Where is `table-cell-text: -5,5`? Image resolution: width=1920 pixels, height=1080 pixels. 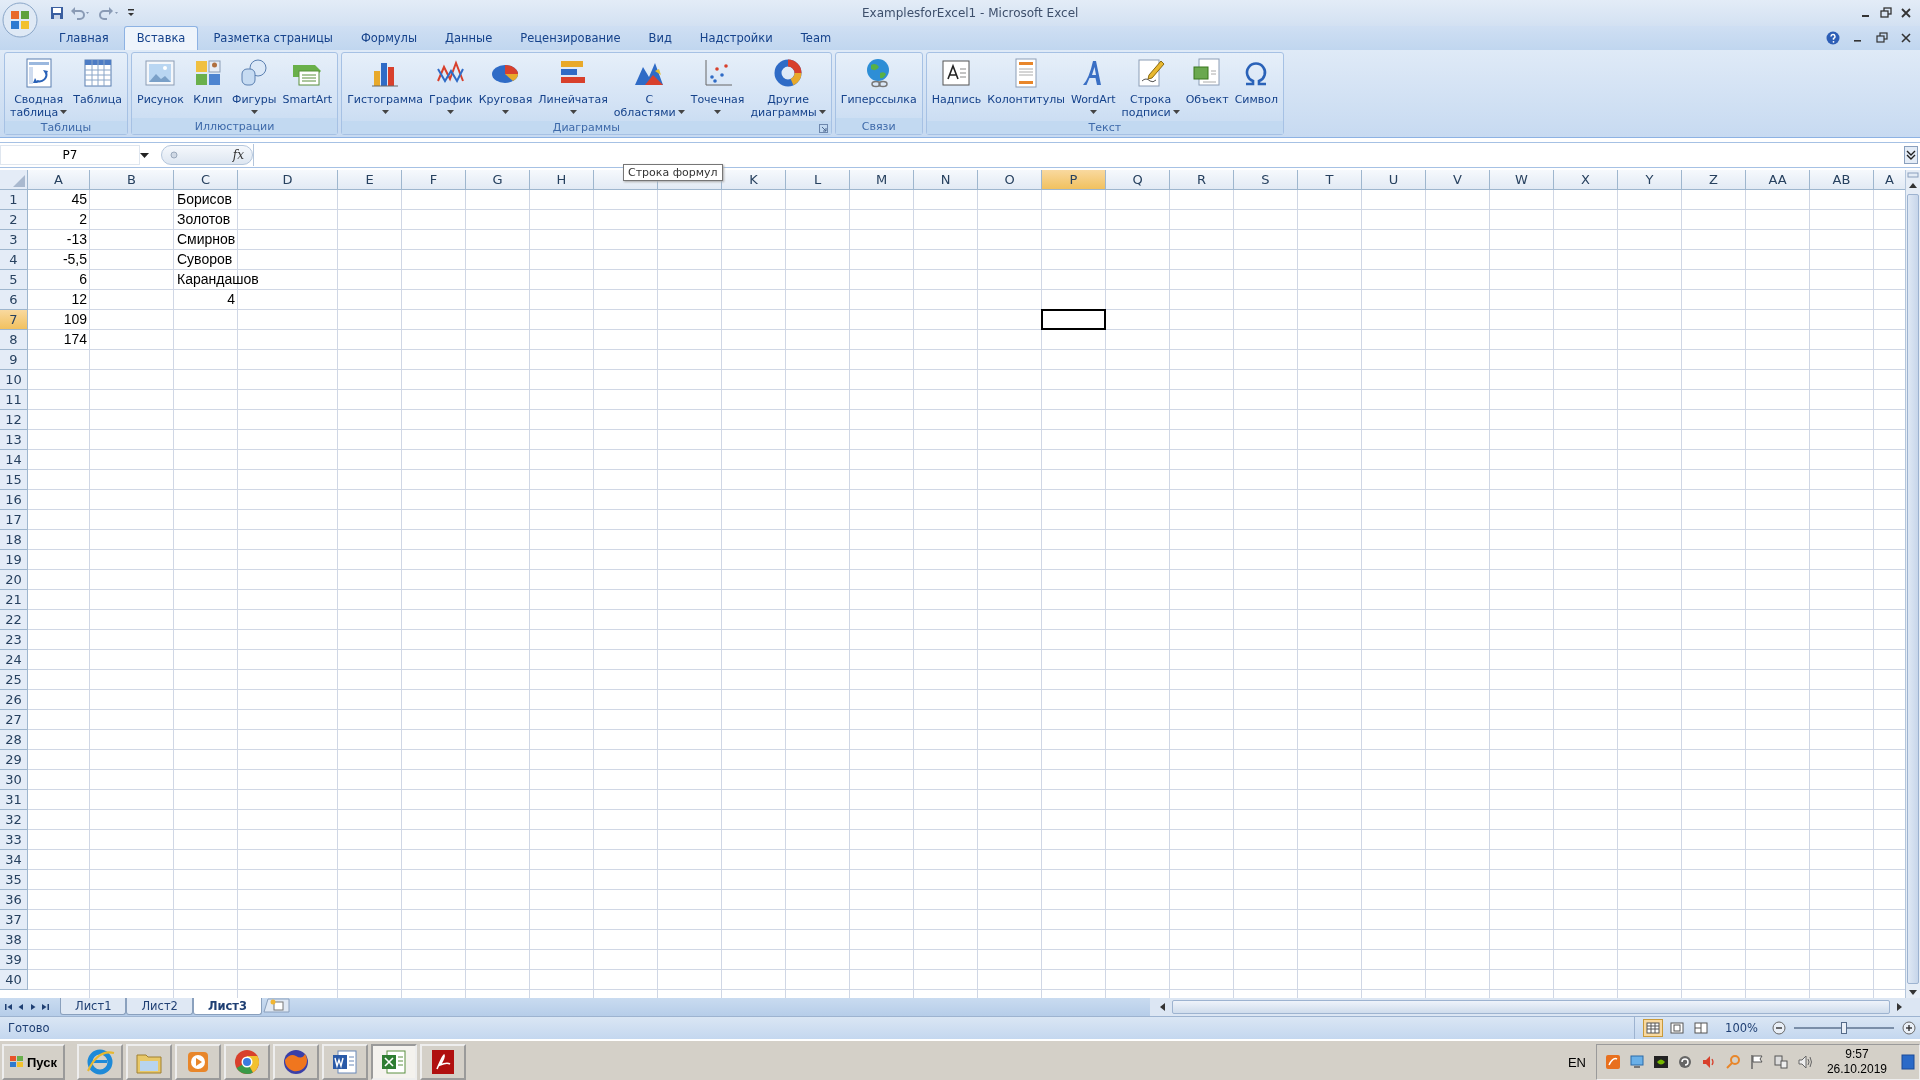 table-cell-text: -5,5 is located at coordinates (74, 259).